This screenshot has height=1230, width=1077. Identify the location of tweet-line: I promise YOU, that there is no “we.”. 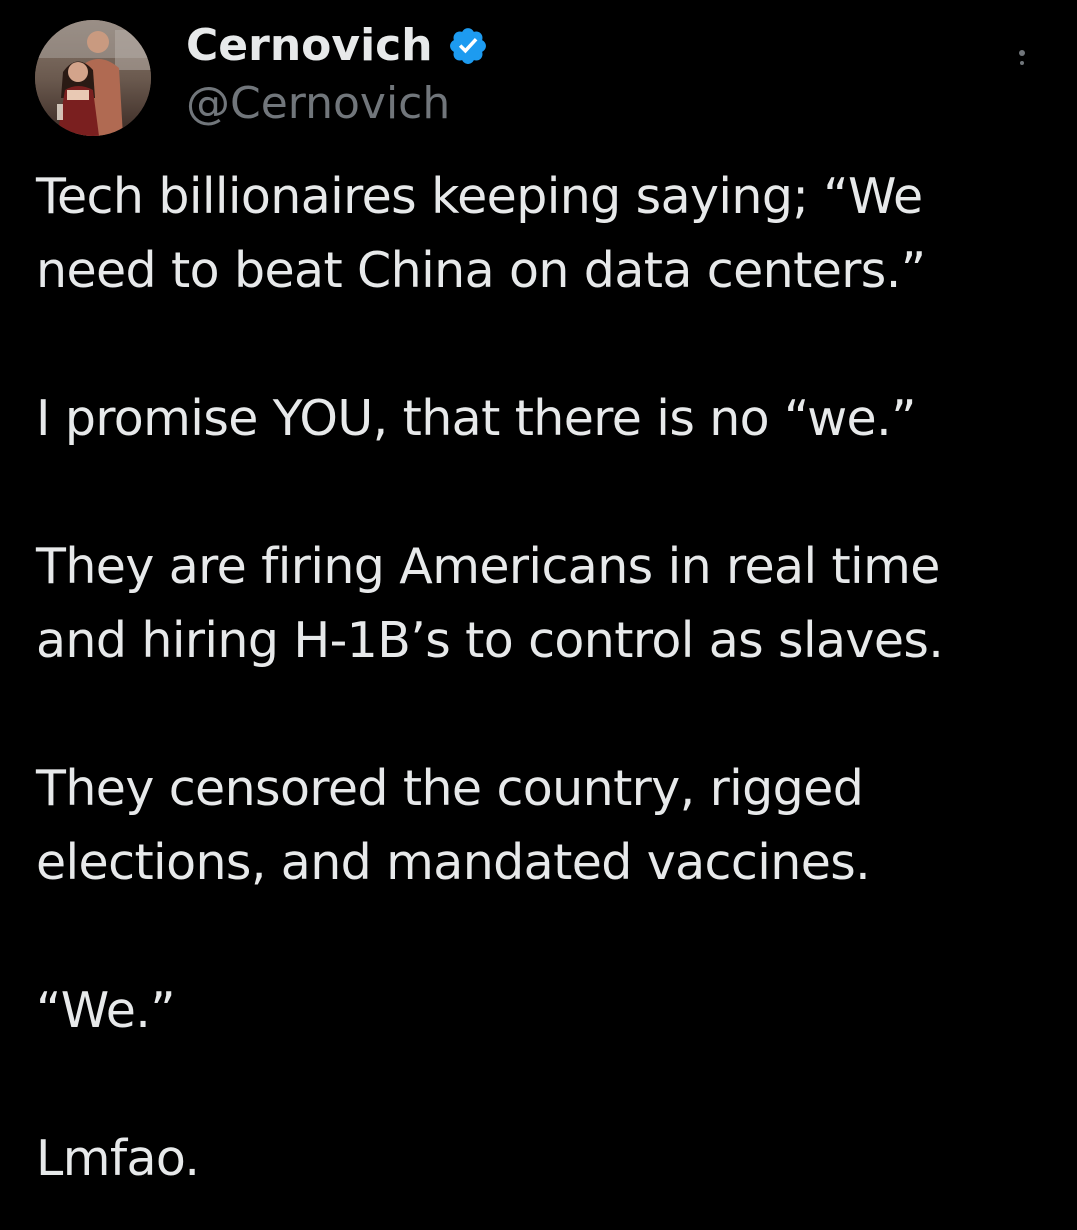
(476, 418).